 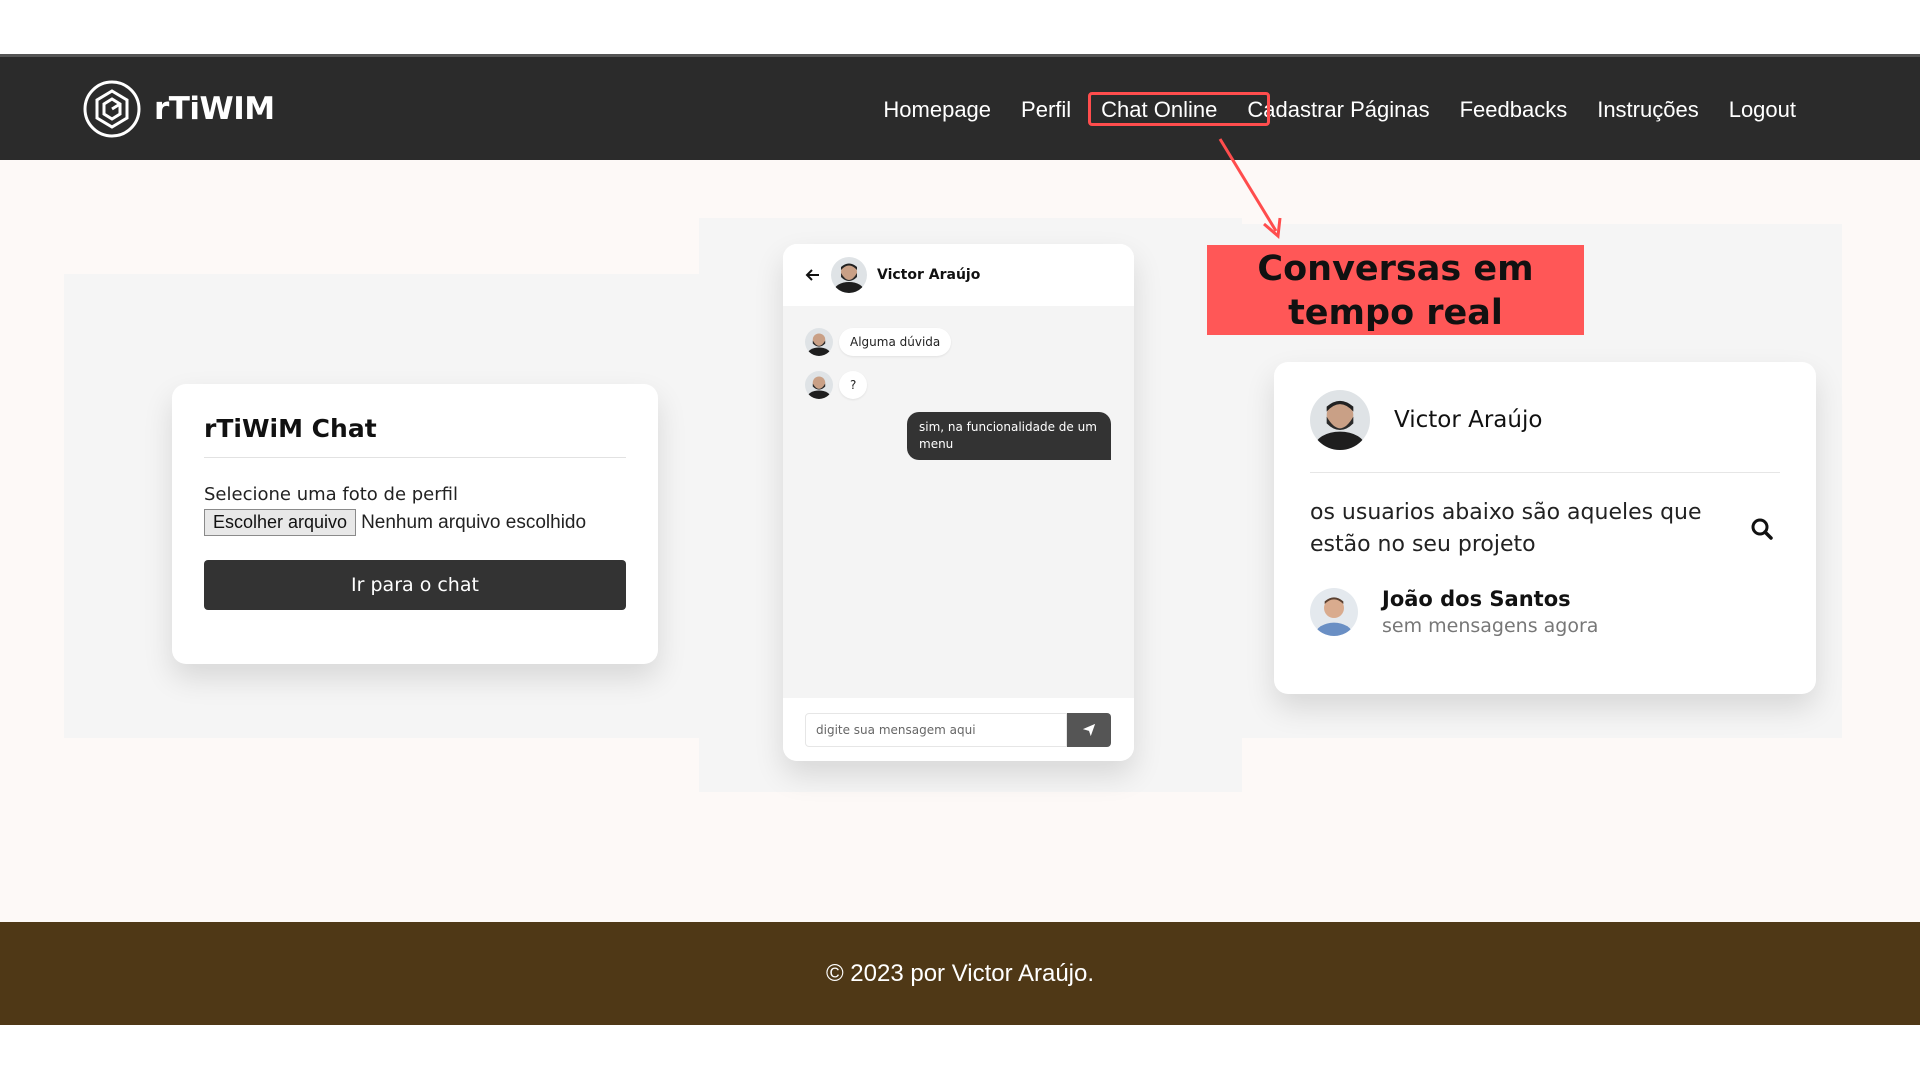 What do you see at coordinates (1762, 110) in the screenshot?
I see `nav-logout: Logout` at bounding box center [1762, 110].